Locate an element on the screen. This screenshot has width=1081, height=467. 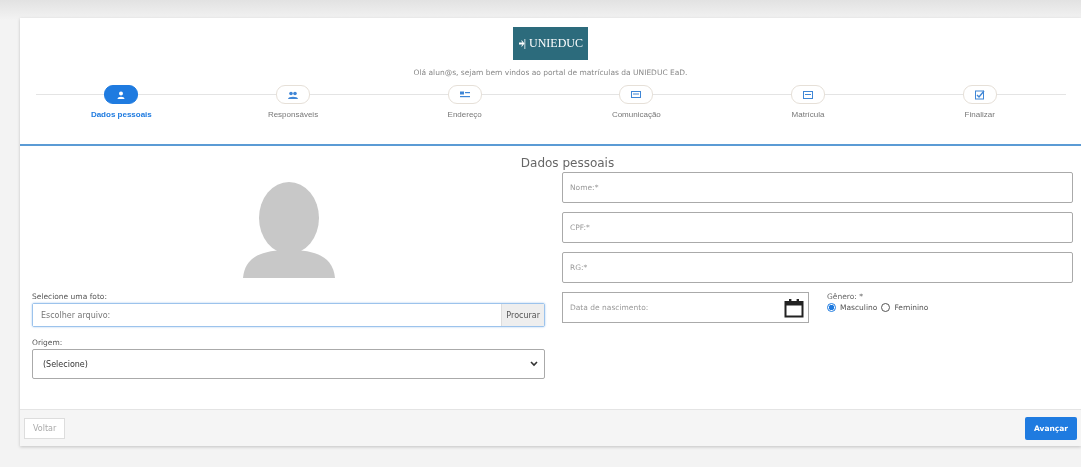
step-tab: Comunicação is located at coordinates (636, 102).